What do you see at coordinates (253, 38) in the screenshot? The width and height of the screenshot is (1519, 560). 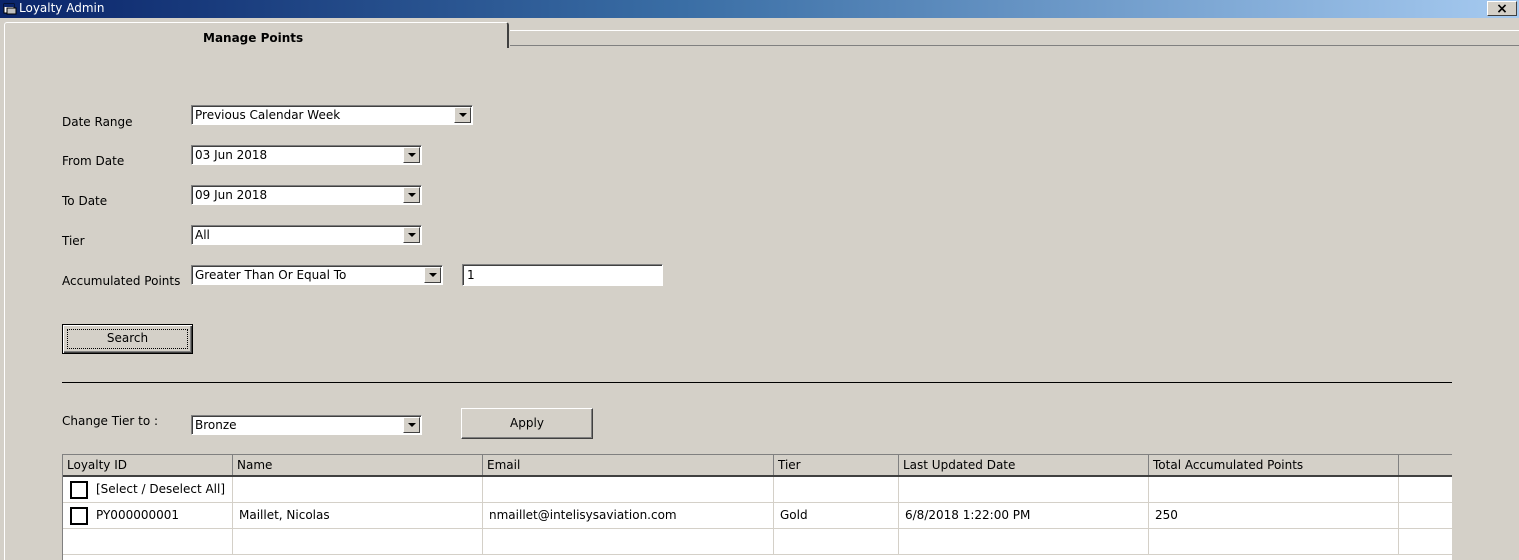 I see `tab-label: Manage Points` at bounding box center [253, 38].